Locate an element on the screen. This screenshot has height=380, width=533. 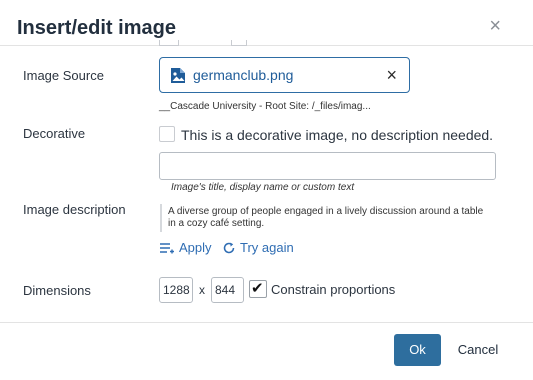
clear-source-icon: × is located at coordinates (391, 75).